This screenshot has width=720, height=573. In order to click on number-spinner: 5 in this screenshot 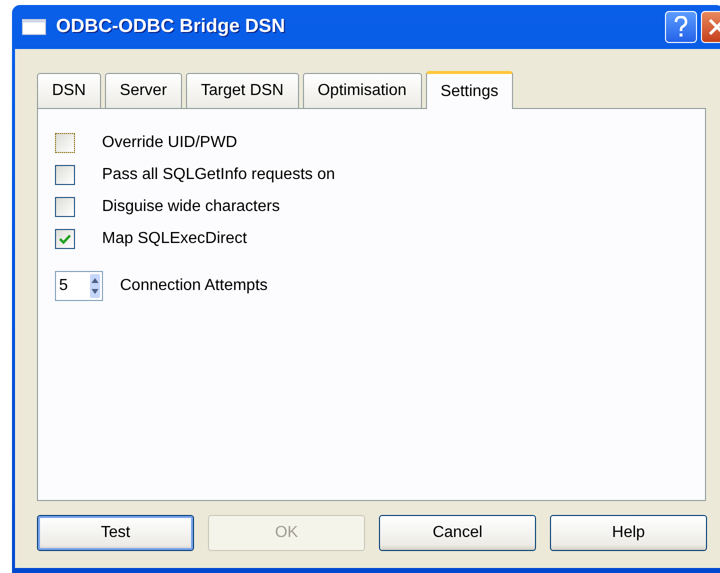, I will do `click(79, 286)`.